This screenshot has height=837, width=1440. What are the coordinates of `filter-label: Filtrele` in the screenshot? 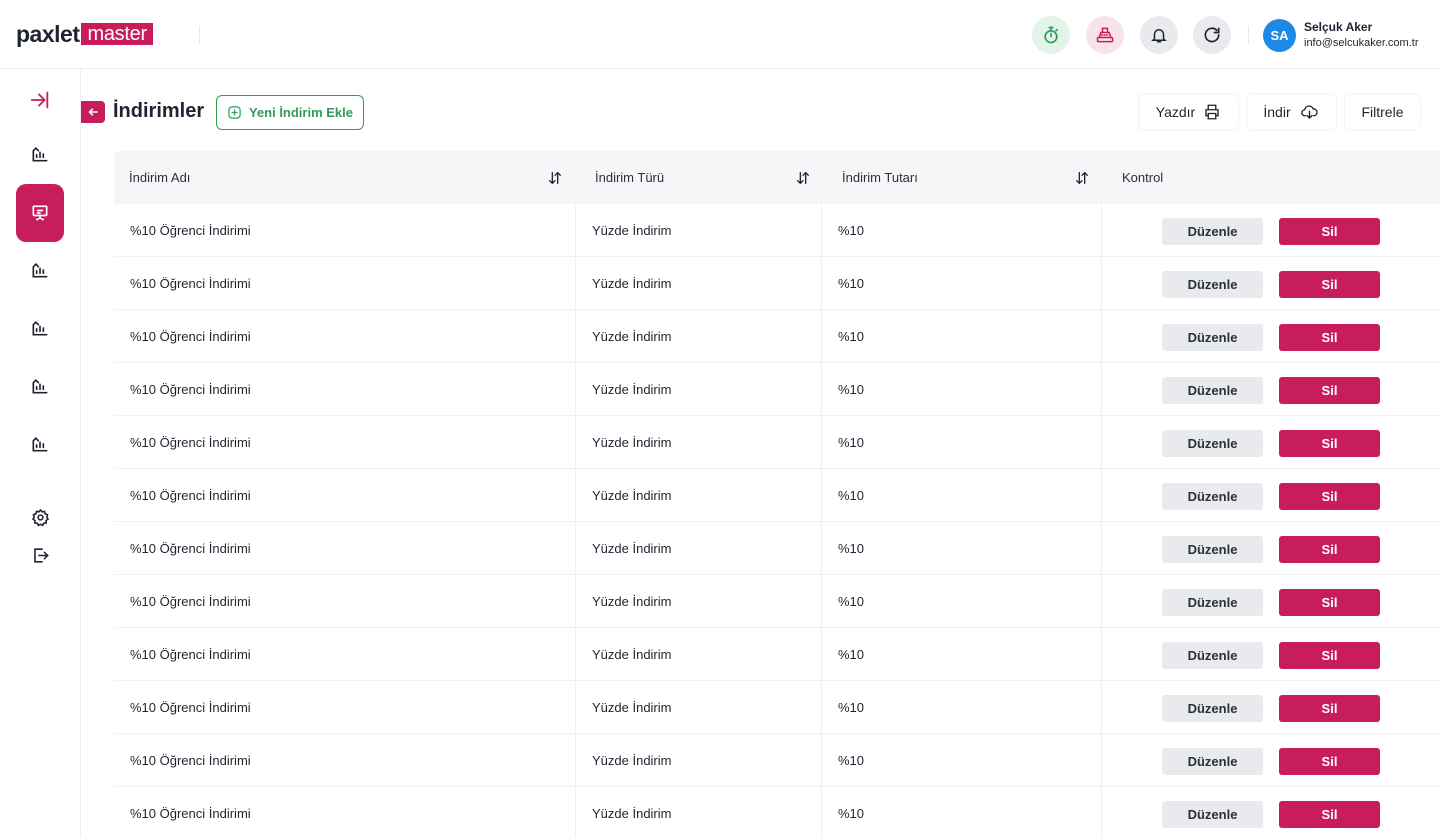 It's located at (1382, 112).